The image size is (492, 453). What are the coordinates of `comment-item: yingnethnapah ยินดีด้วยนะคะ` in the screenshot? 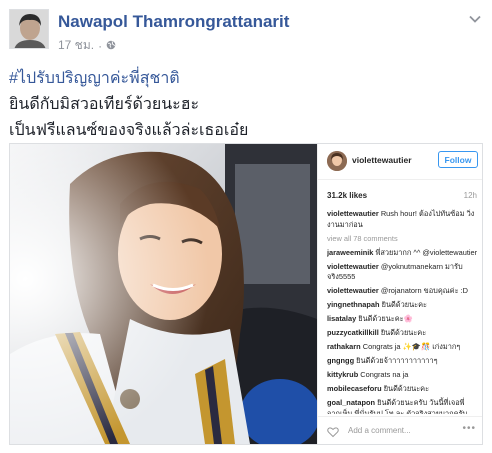 It's located at (403, 305).